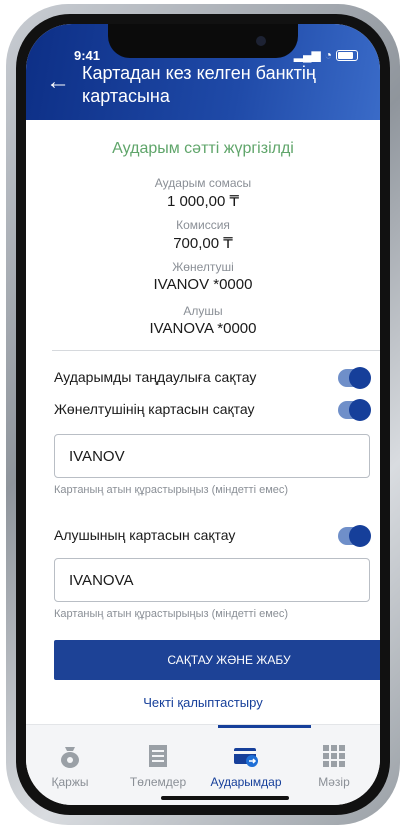  What do you see at coordinates (203, 243) in the screenshot?
I see `commission-value: 700,00 ₸` at bounding box center [203, 243].